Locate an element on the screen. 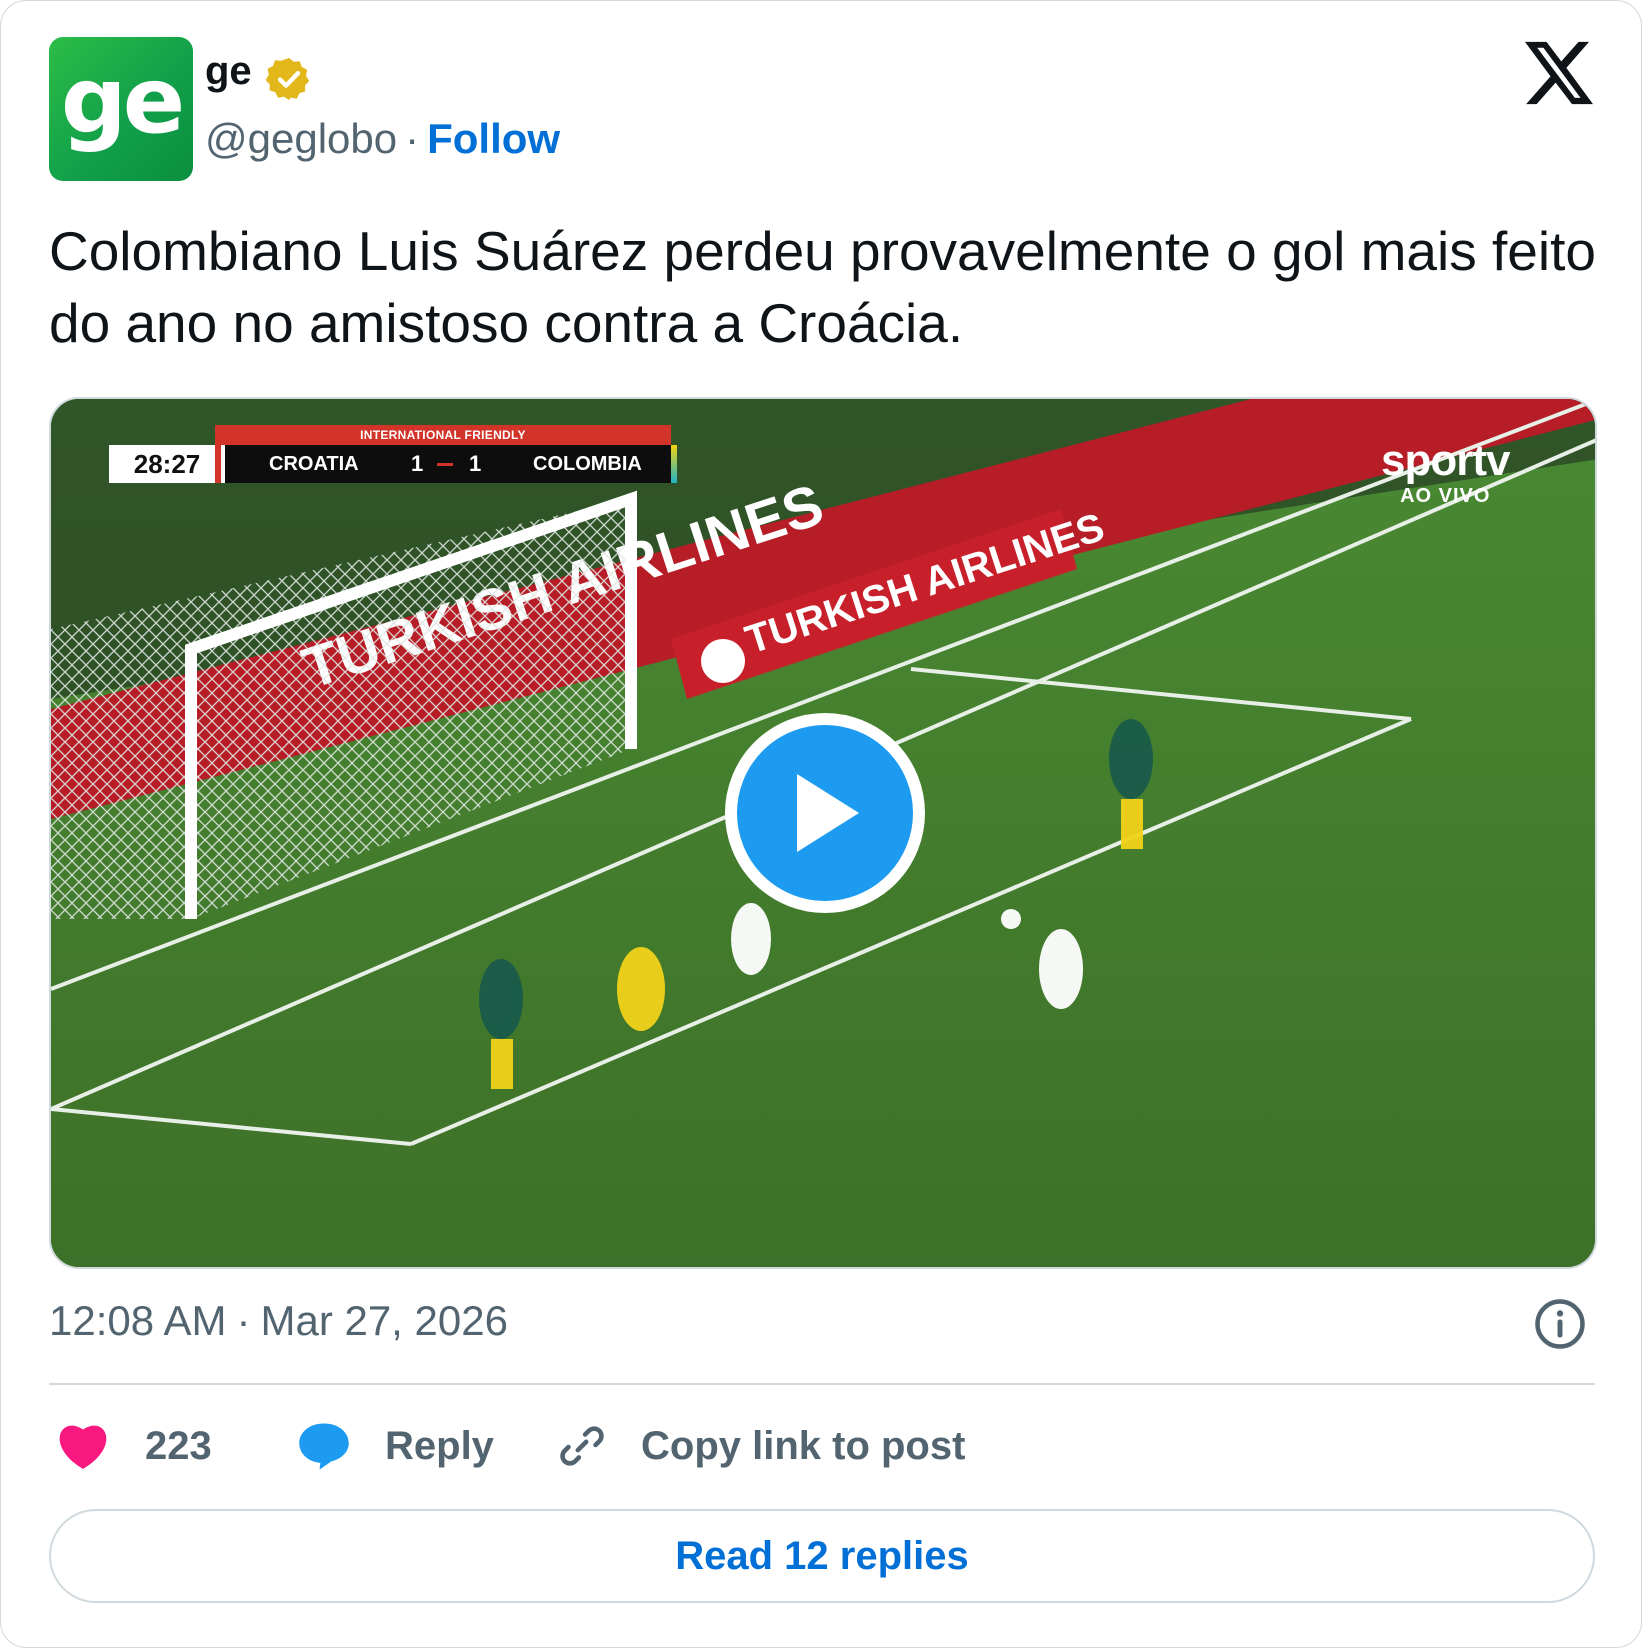 This screenshot has width=1644, height=1650. score-dash is located at coordinates (445, 464).